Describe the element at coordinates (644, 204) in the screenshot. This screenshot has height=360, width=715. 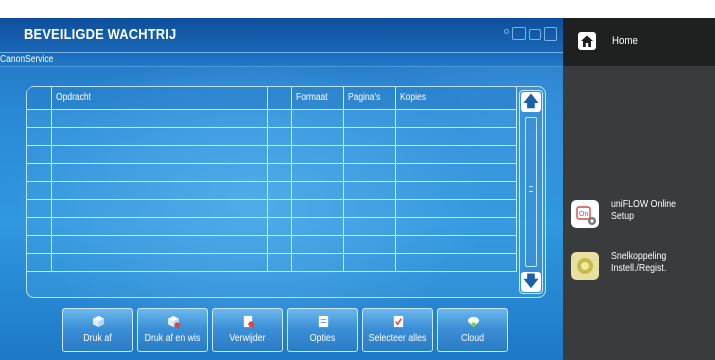
I see `uniflow-setup-label-line1: uniFLOW Online` at that location.